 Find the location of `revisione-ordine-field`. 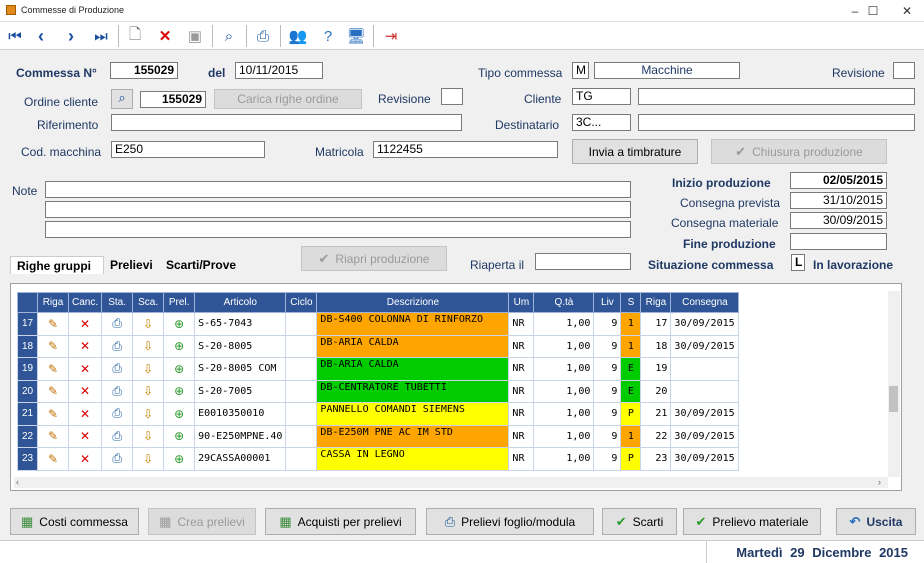

revisione-ordine-field is located at coordinates (452, 96).